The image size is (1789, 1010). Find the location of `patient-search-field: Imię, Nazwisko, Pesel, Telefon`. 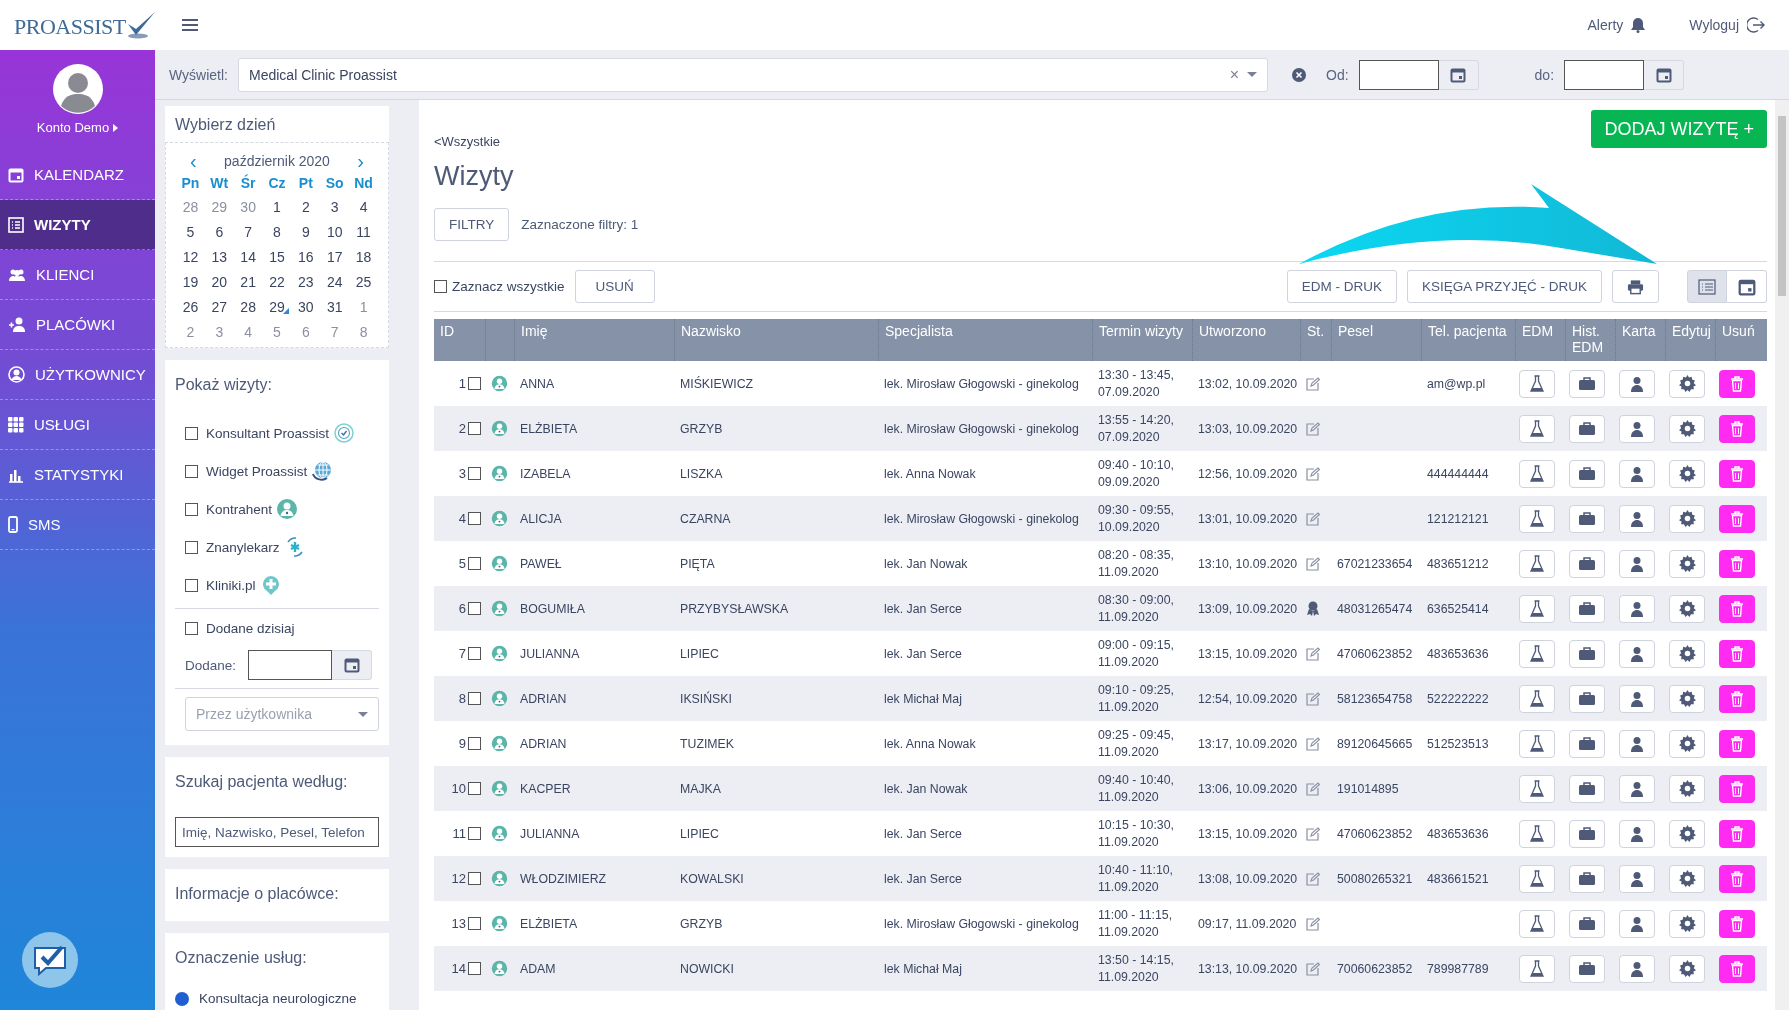

patient-search-field: Imię, Nazwisko, Pesel, Telefon is located at coordinates (277, 832).